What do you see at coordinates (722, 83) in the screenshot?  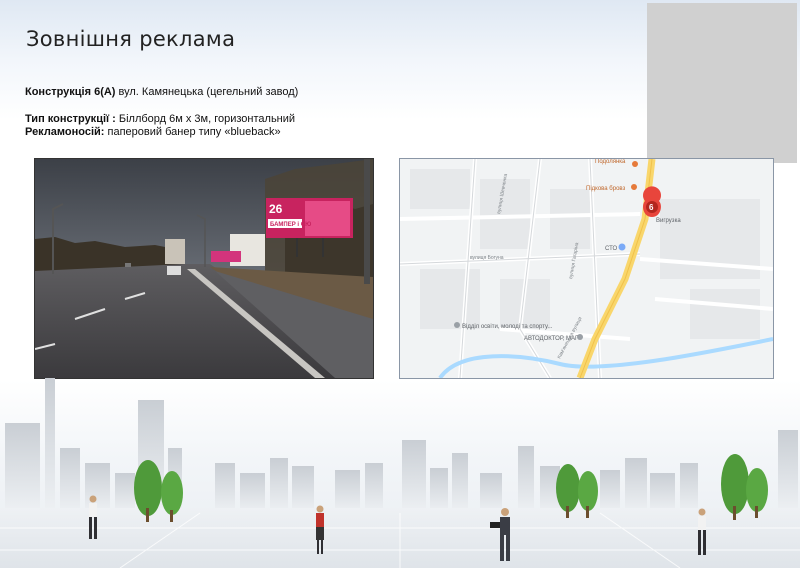 I see `placeholder-box` at bounding box center [722, 83].